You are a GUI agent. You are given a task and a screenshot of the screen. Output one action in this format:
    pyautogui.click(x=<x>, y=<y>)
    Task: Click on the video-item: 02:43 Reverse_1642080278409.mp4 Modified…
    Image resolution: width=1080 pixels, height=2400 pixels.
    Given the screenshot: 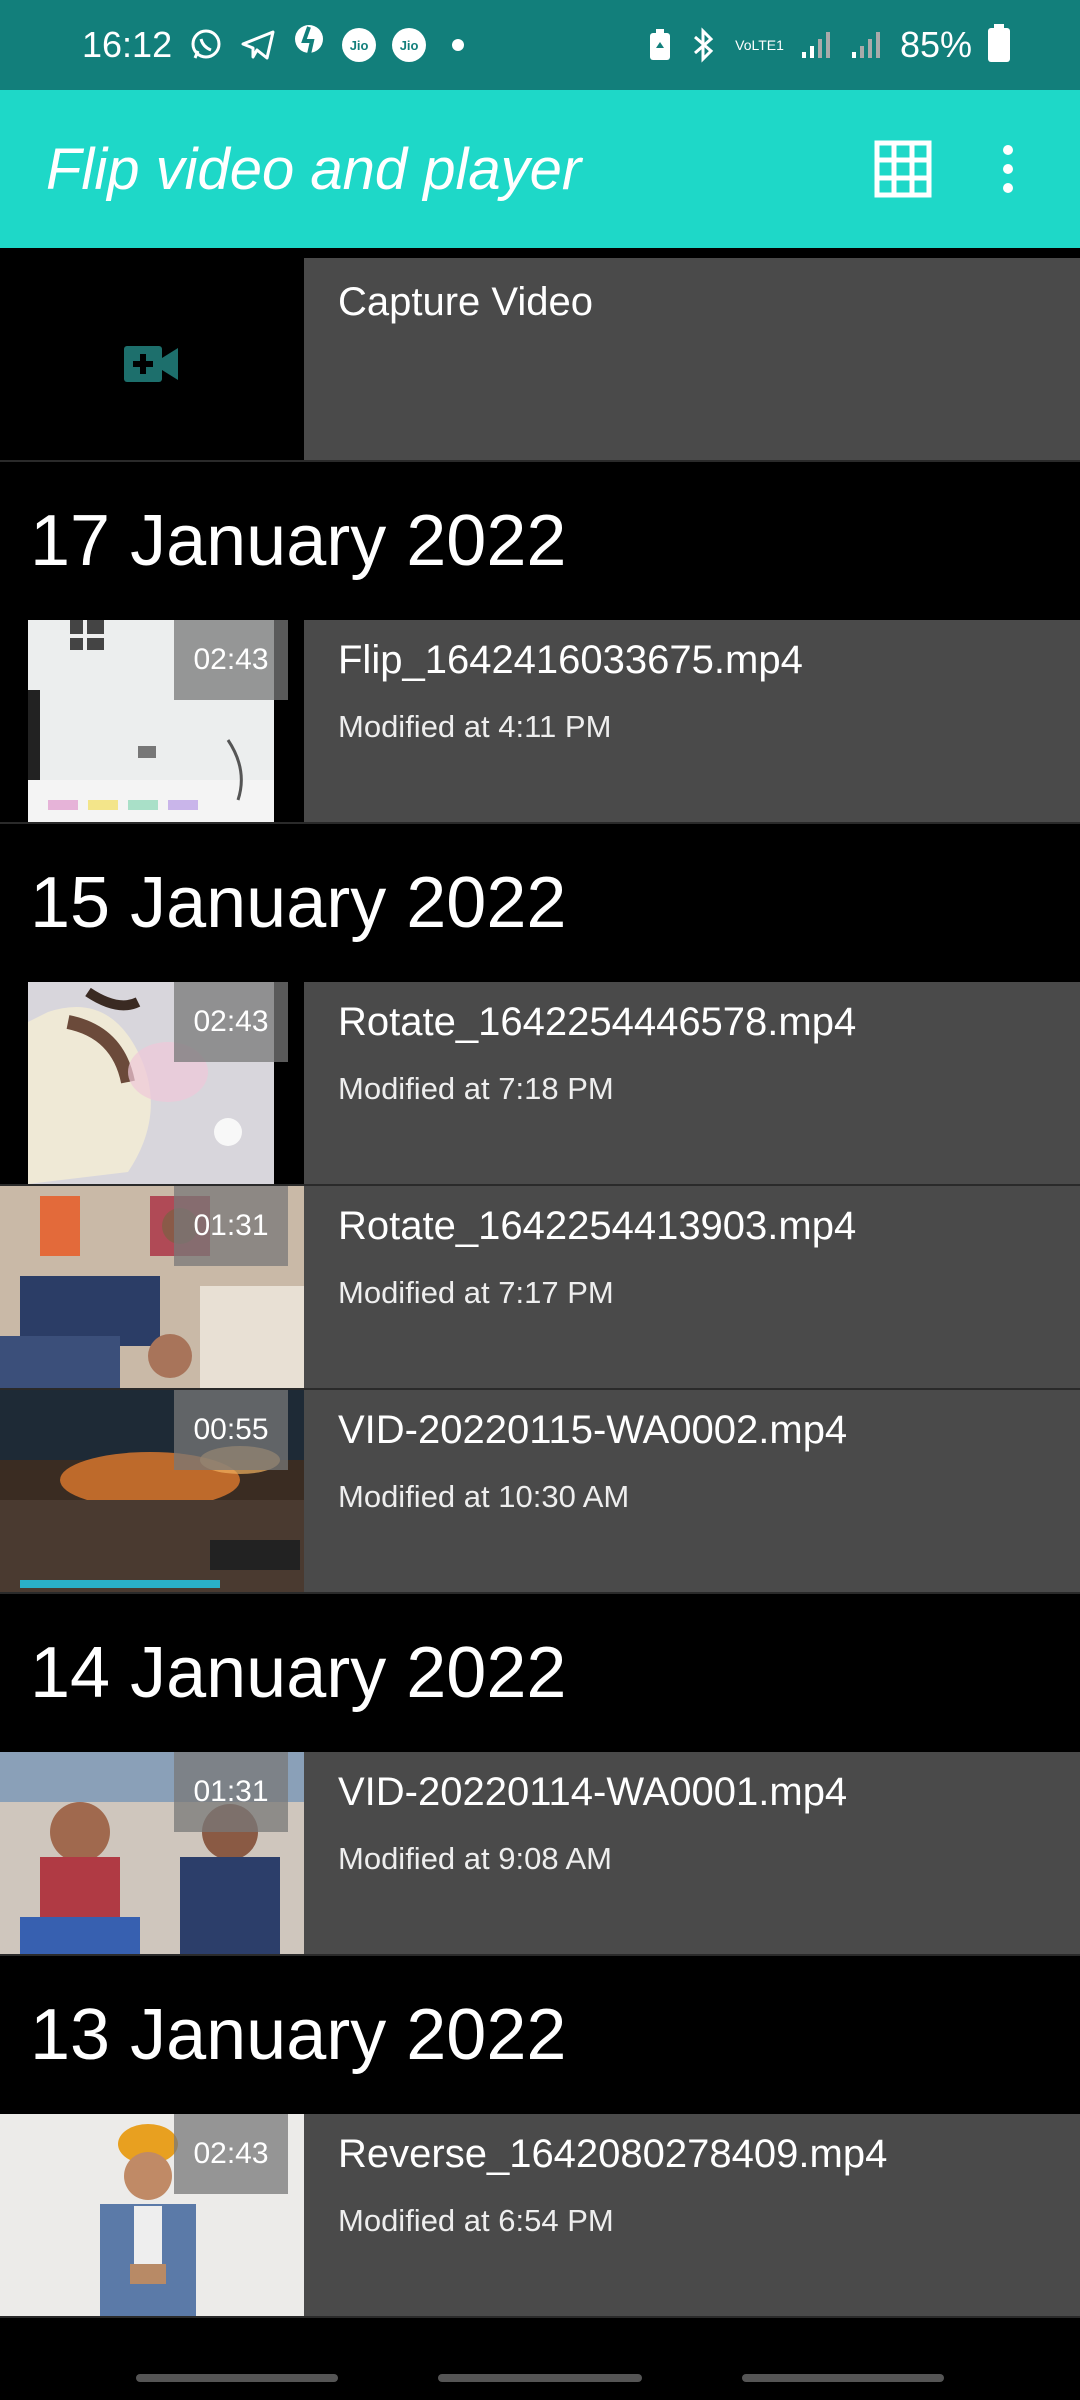 What is the action you would take?
    pyautogui.click(x=540, y=2216)
    